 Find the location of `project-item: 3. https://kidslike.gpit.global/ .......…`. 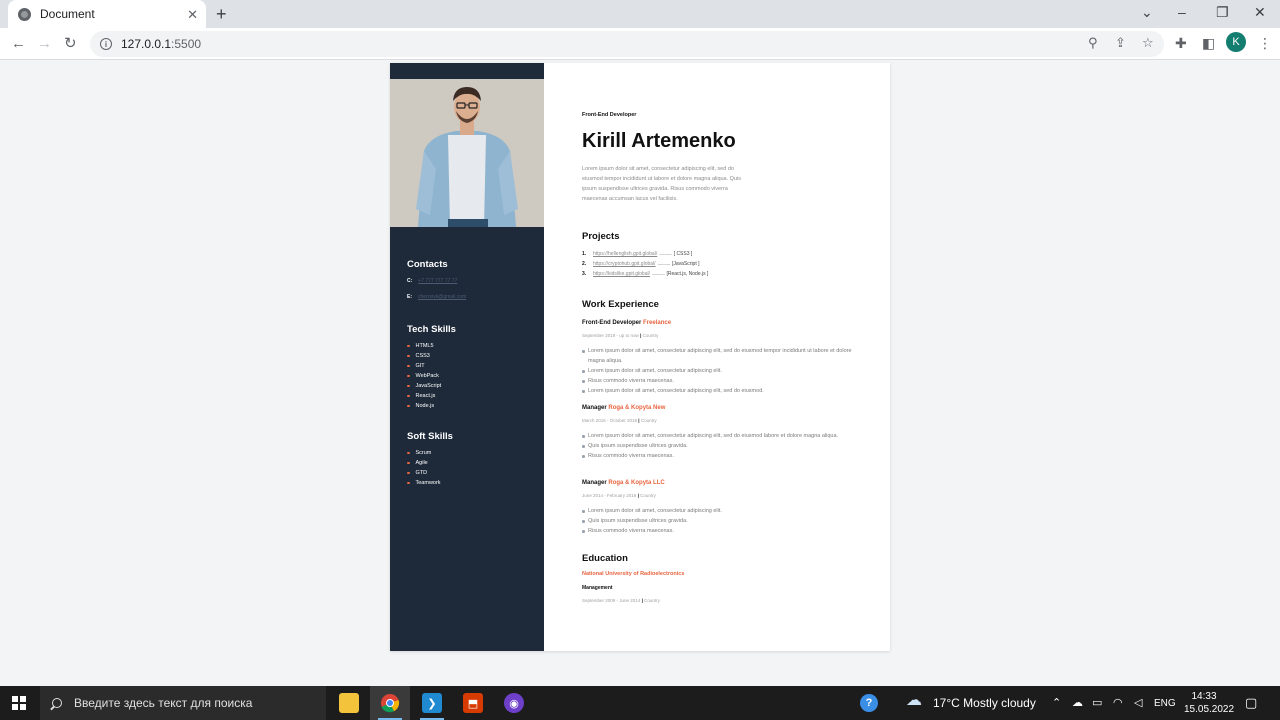

project-item: 3. https://kidslike.gpit.global/ .......… is located at coordinates (645, 274).